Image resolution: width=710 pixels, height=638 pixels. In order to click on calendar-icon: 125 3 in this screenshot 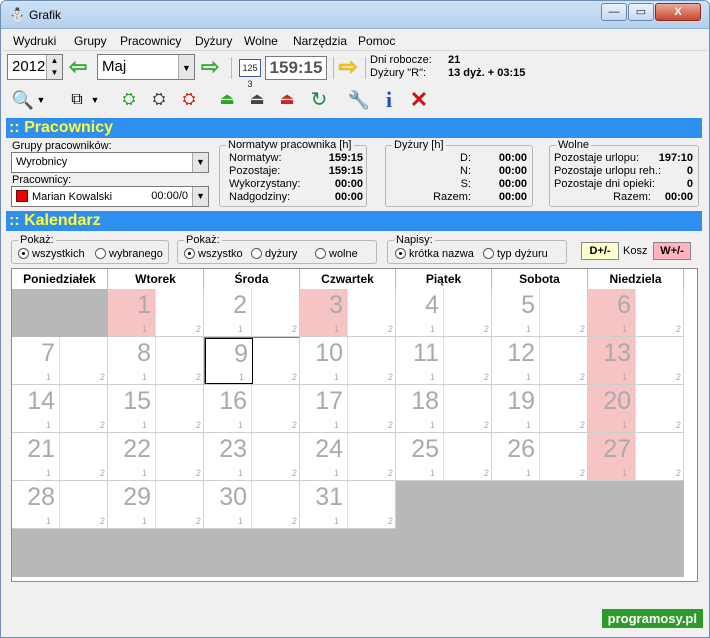, I will do `click(250, 74)`.